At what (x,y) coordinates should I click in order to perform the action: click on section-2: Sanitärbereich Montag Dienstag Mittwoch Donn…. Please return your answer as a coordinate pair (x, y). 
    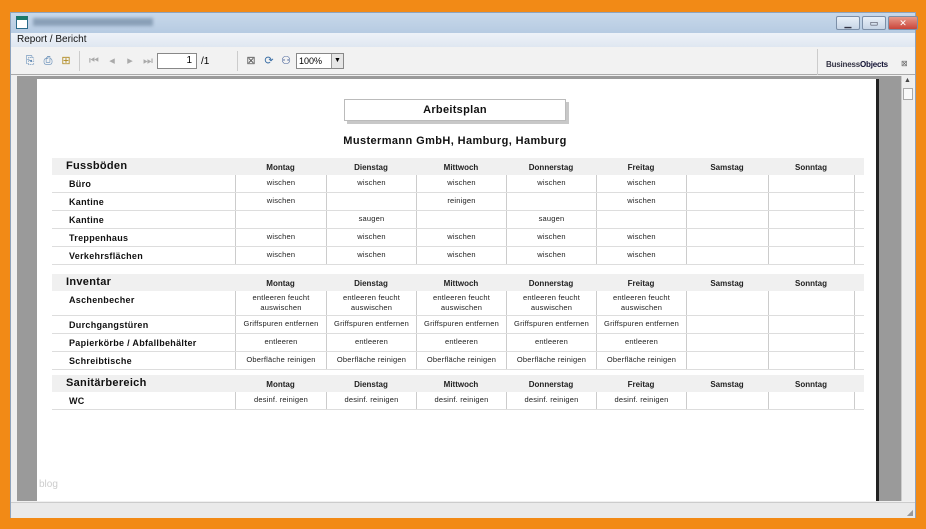
    Looking at the image, I should click on (458, 392).